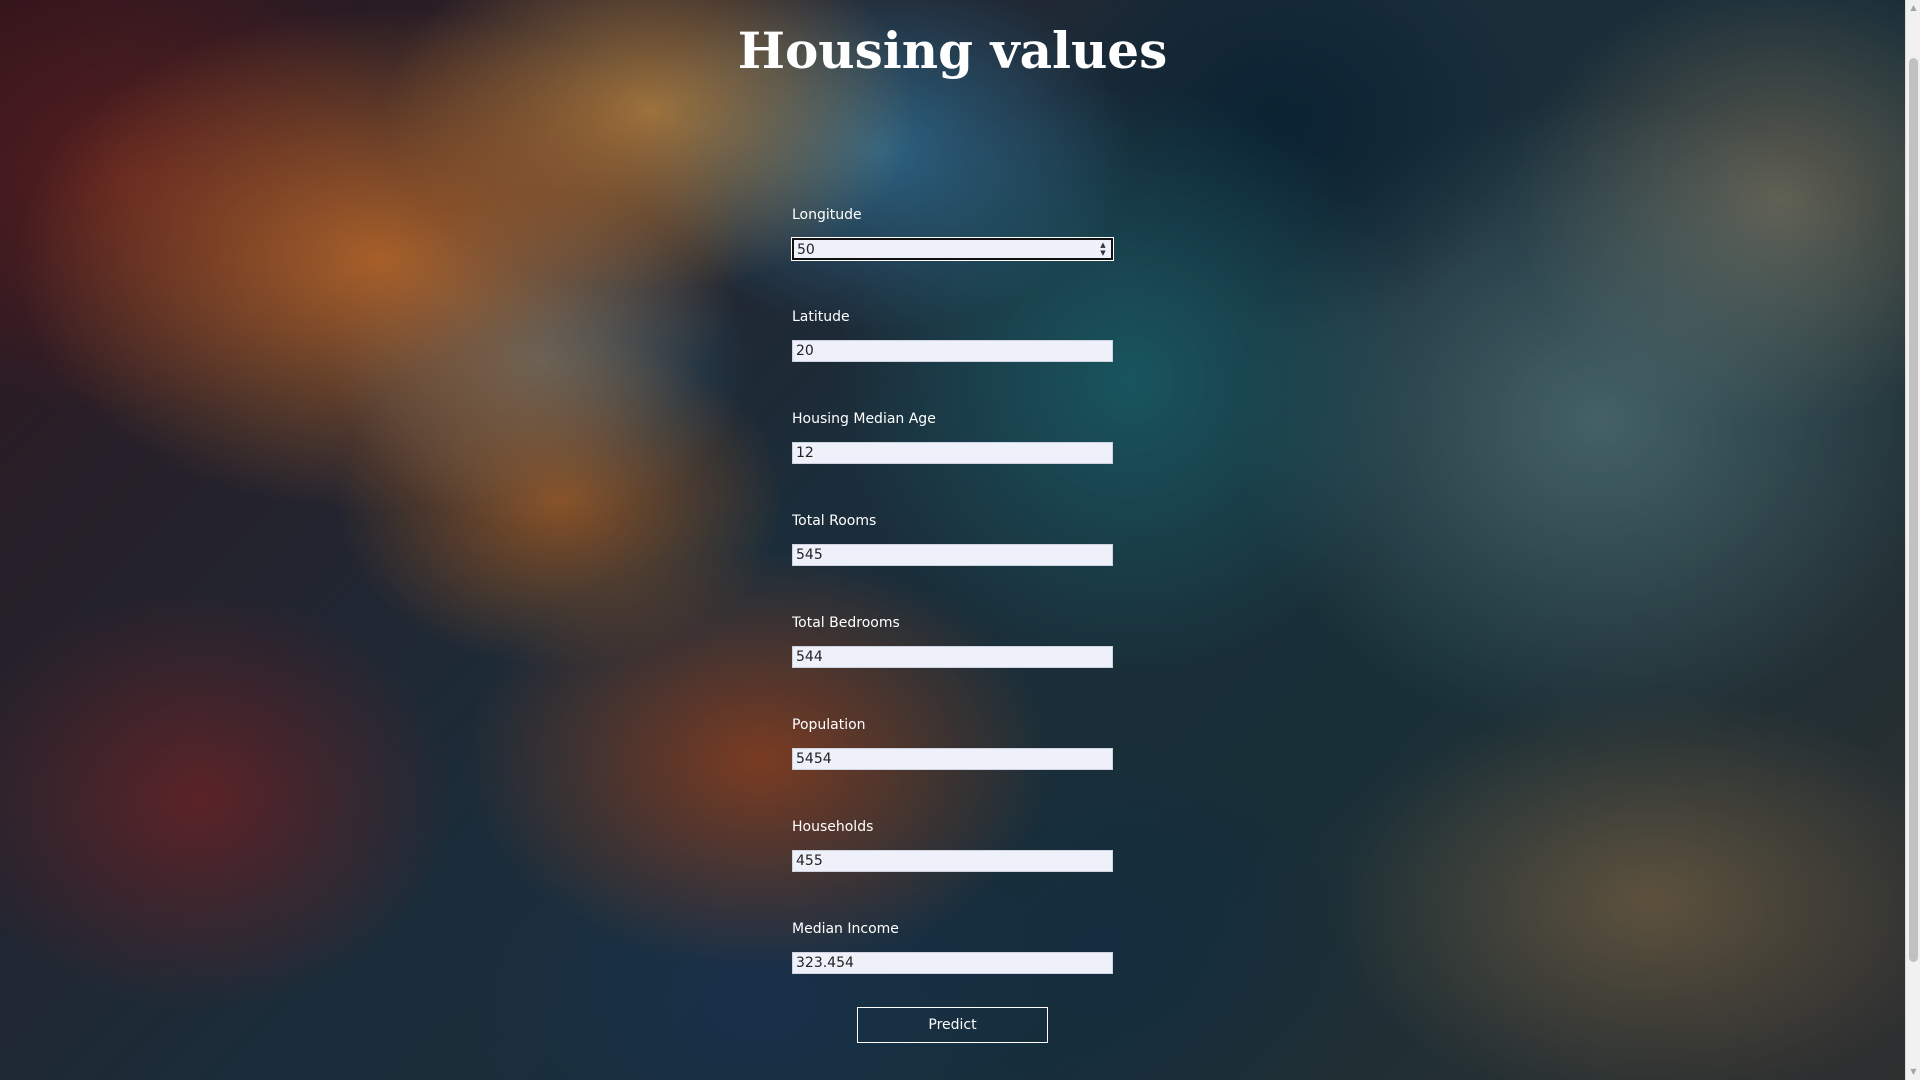 The width and height of the screenshot is (1920, 1080). Describe the element at coordinates (809, 861) in the screenshot. I see `households-value: 455` at that location.